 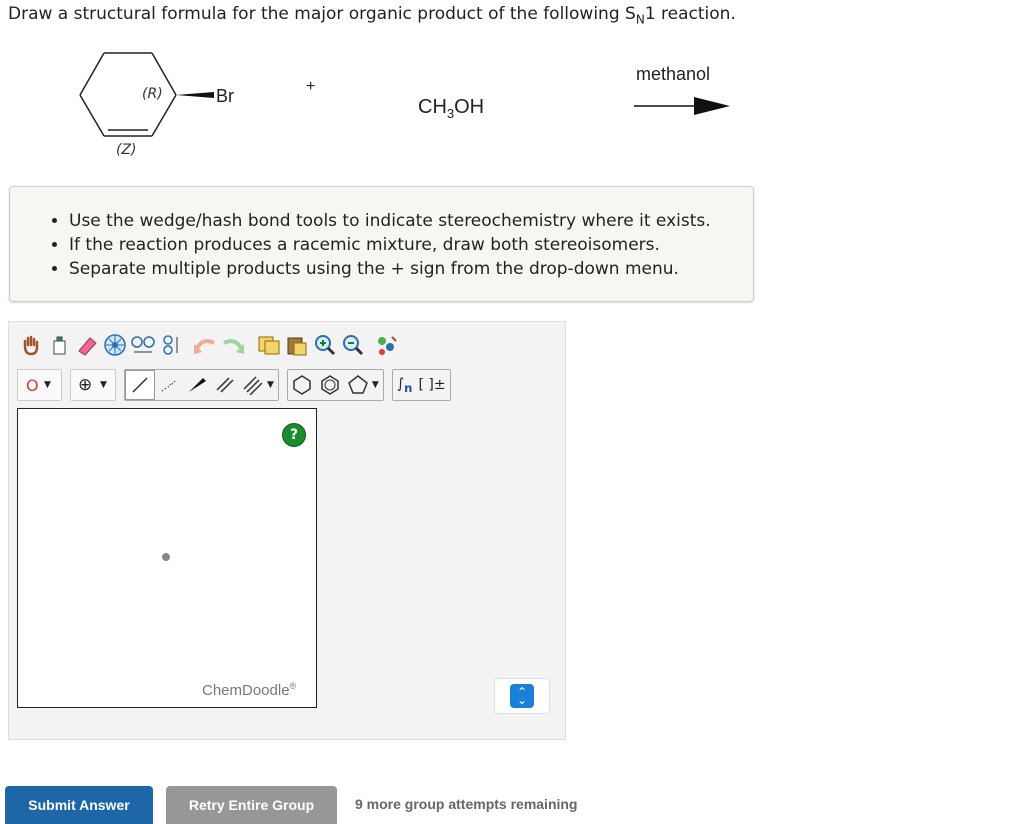 What do you see at coordinates (79, 805) in the screenshot?
I see `submit-answer-button: Submit Answer` at bounding box center [79, 805].